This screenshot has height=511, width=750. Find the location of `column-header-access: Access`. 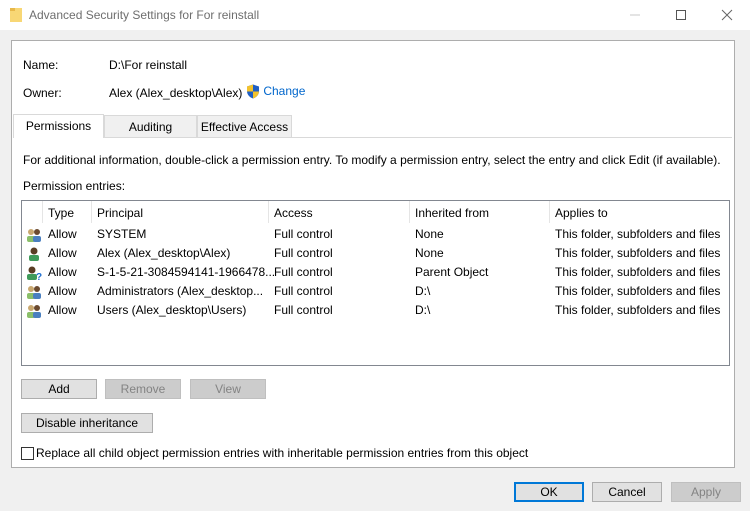

column-header-access: Access is located at coordinates (293, 213).